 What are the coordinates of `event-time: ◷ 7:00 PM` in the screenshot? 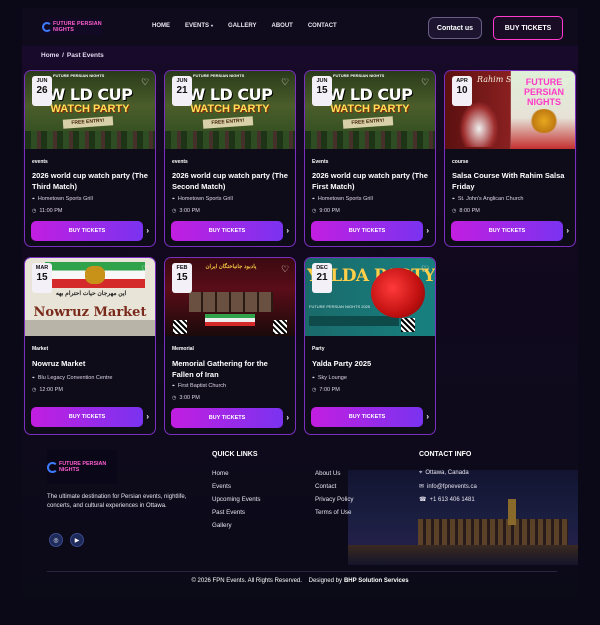 It's located at (326, 390).